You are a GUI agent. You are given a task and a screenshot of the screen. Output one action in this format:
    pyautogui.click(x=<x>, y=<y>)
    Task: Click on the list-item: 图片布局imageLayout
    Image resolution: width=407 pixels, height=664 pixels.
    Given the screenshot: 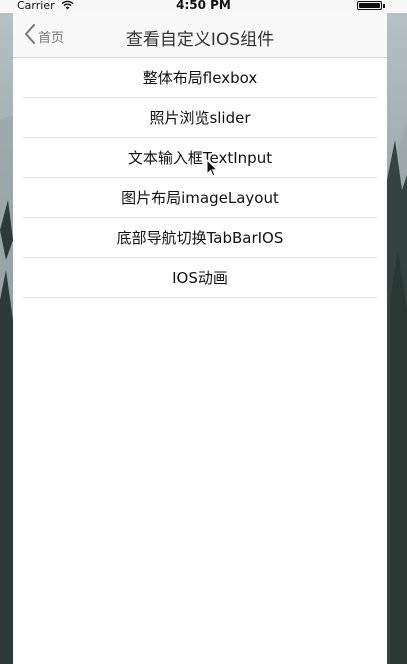 What is the action you would take?
    pyautogui.click(x=200, y=198)
    